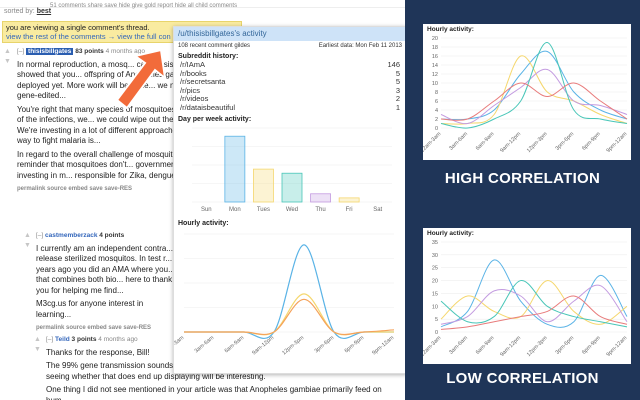  What do you see at coordinates (289, 82) in the screenshot?
I see `subreddit-row: /r/secretsanta 5` at bounding box center [289, 82].